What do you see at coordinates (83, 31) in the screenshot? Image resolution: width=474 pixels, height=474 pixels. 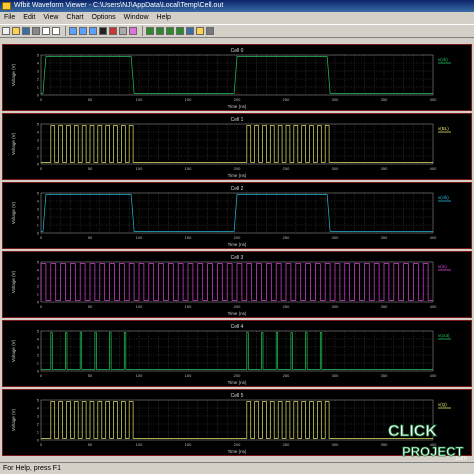 I see `zoom-out-icon` at bounding box center [83, 31].